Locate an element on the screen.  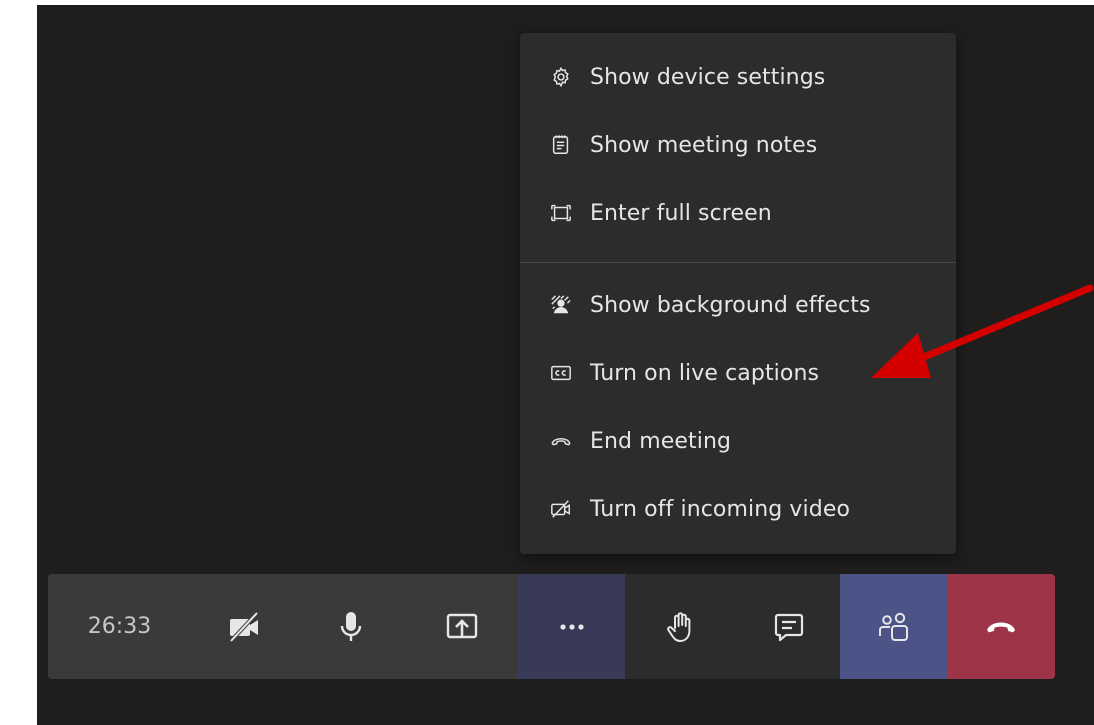
microphone-icon is located at coordinates (351, 626).